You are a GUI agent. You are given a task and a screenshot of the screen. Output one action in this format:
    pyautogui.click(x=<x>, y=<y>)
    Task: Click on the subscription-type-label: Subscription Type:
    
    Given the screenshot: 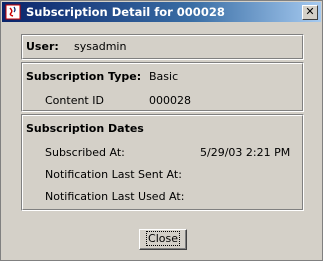 What is the action you would take?
    pyautogui.click(x=84, y=76)
    